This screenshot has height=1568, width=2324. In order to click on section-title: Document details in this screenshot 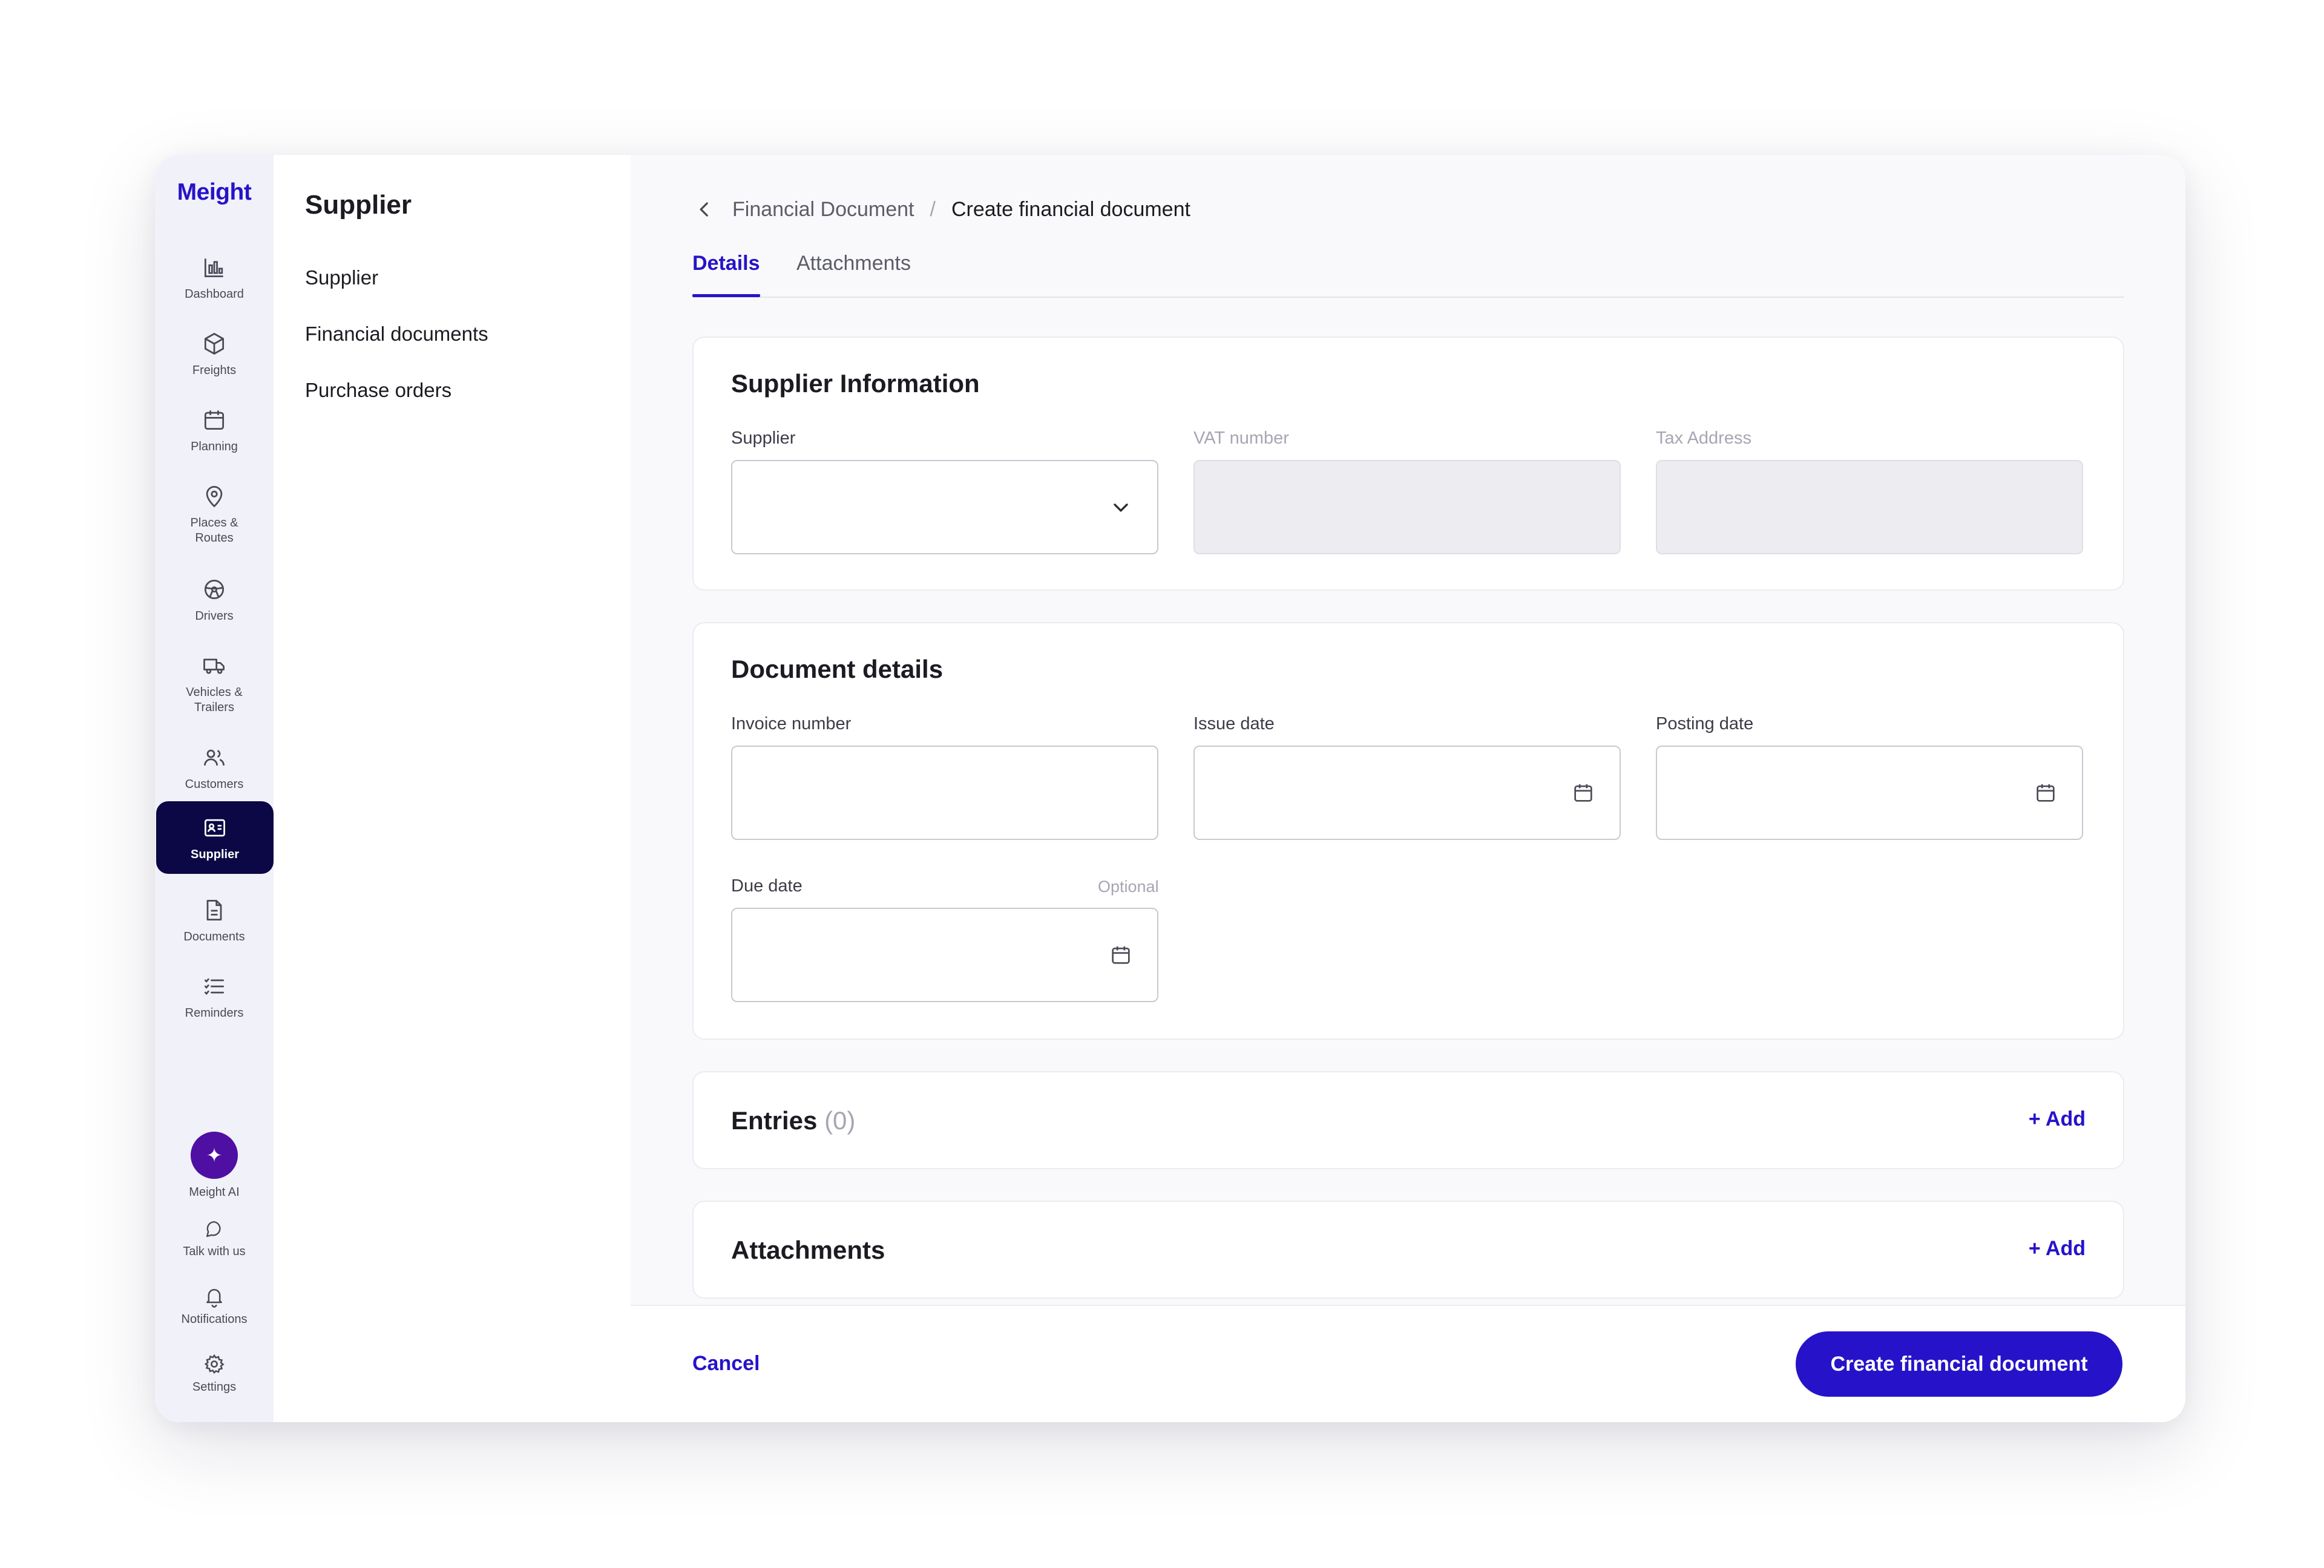, I will do `click(837, 669)`.